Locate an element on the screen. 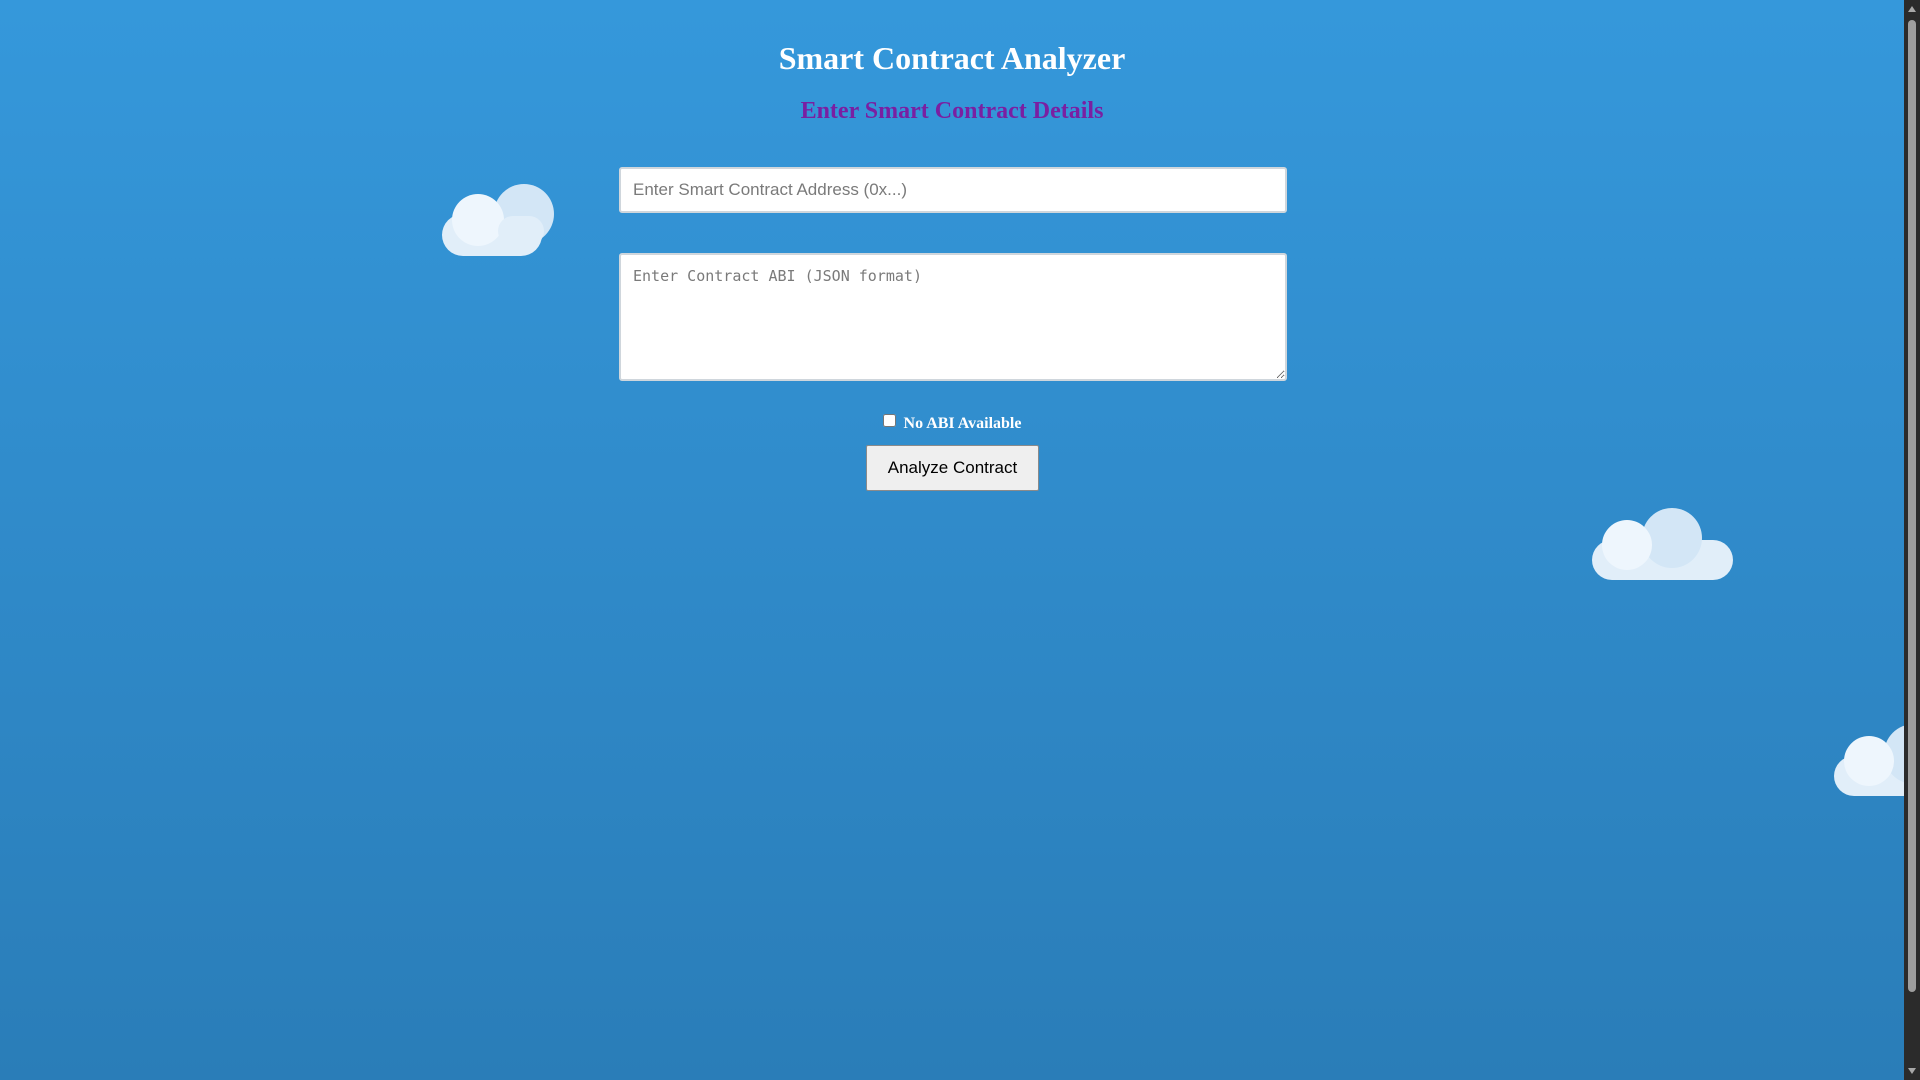 This screenshot has height=1080, width=1920. cloud-right is located at coordinates (1663, 545).